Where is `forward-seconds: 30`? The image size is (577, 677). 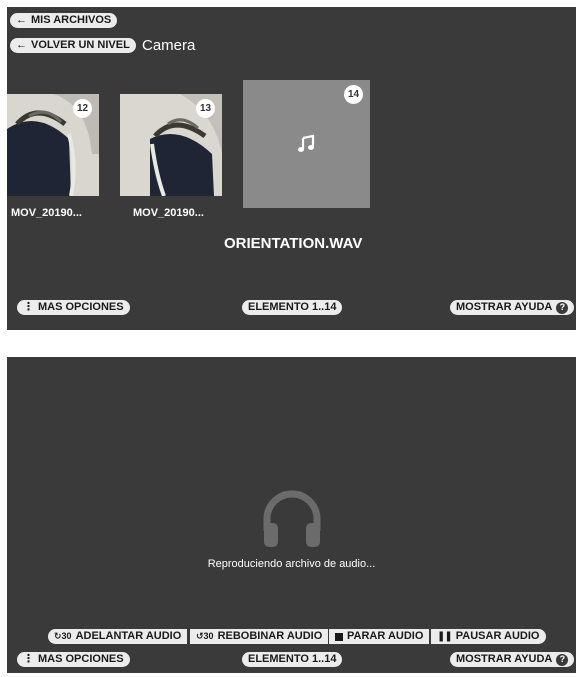 forward-seconds: 30 is located at coordinates (66, 636).